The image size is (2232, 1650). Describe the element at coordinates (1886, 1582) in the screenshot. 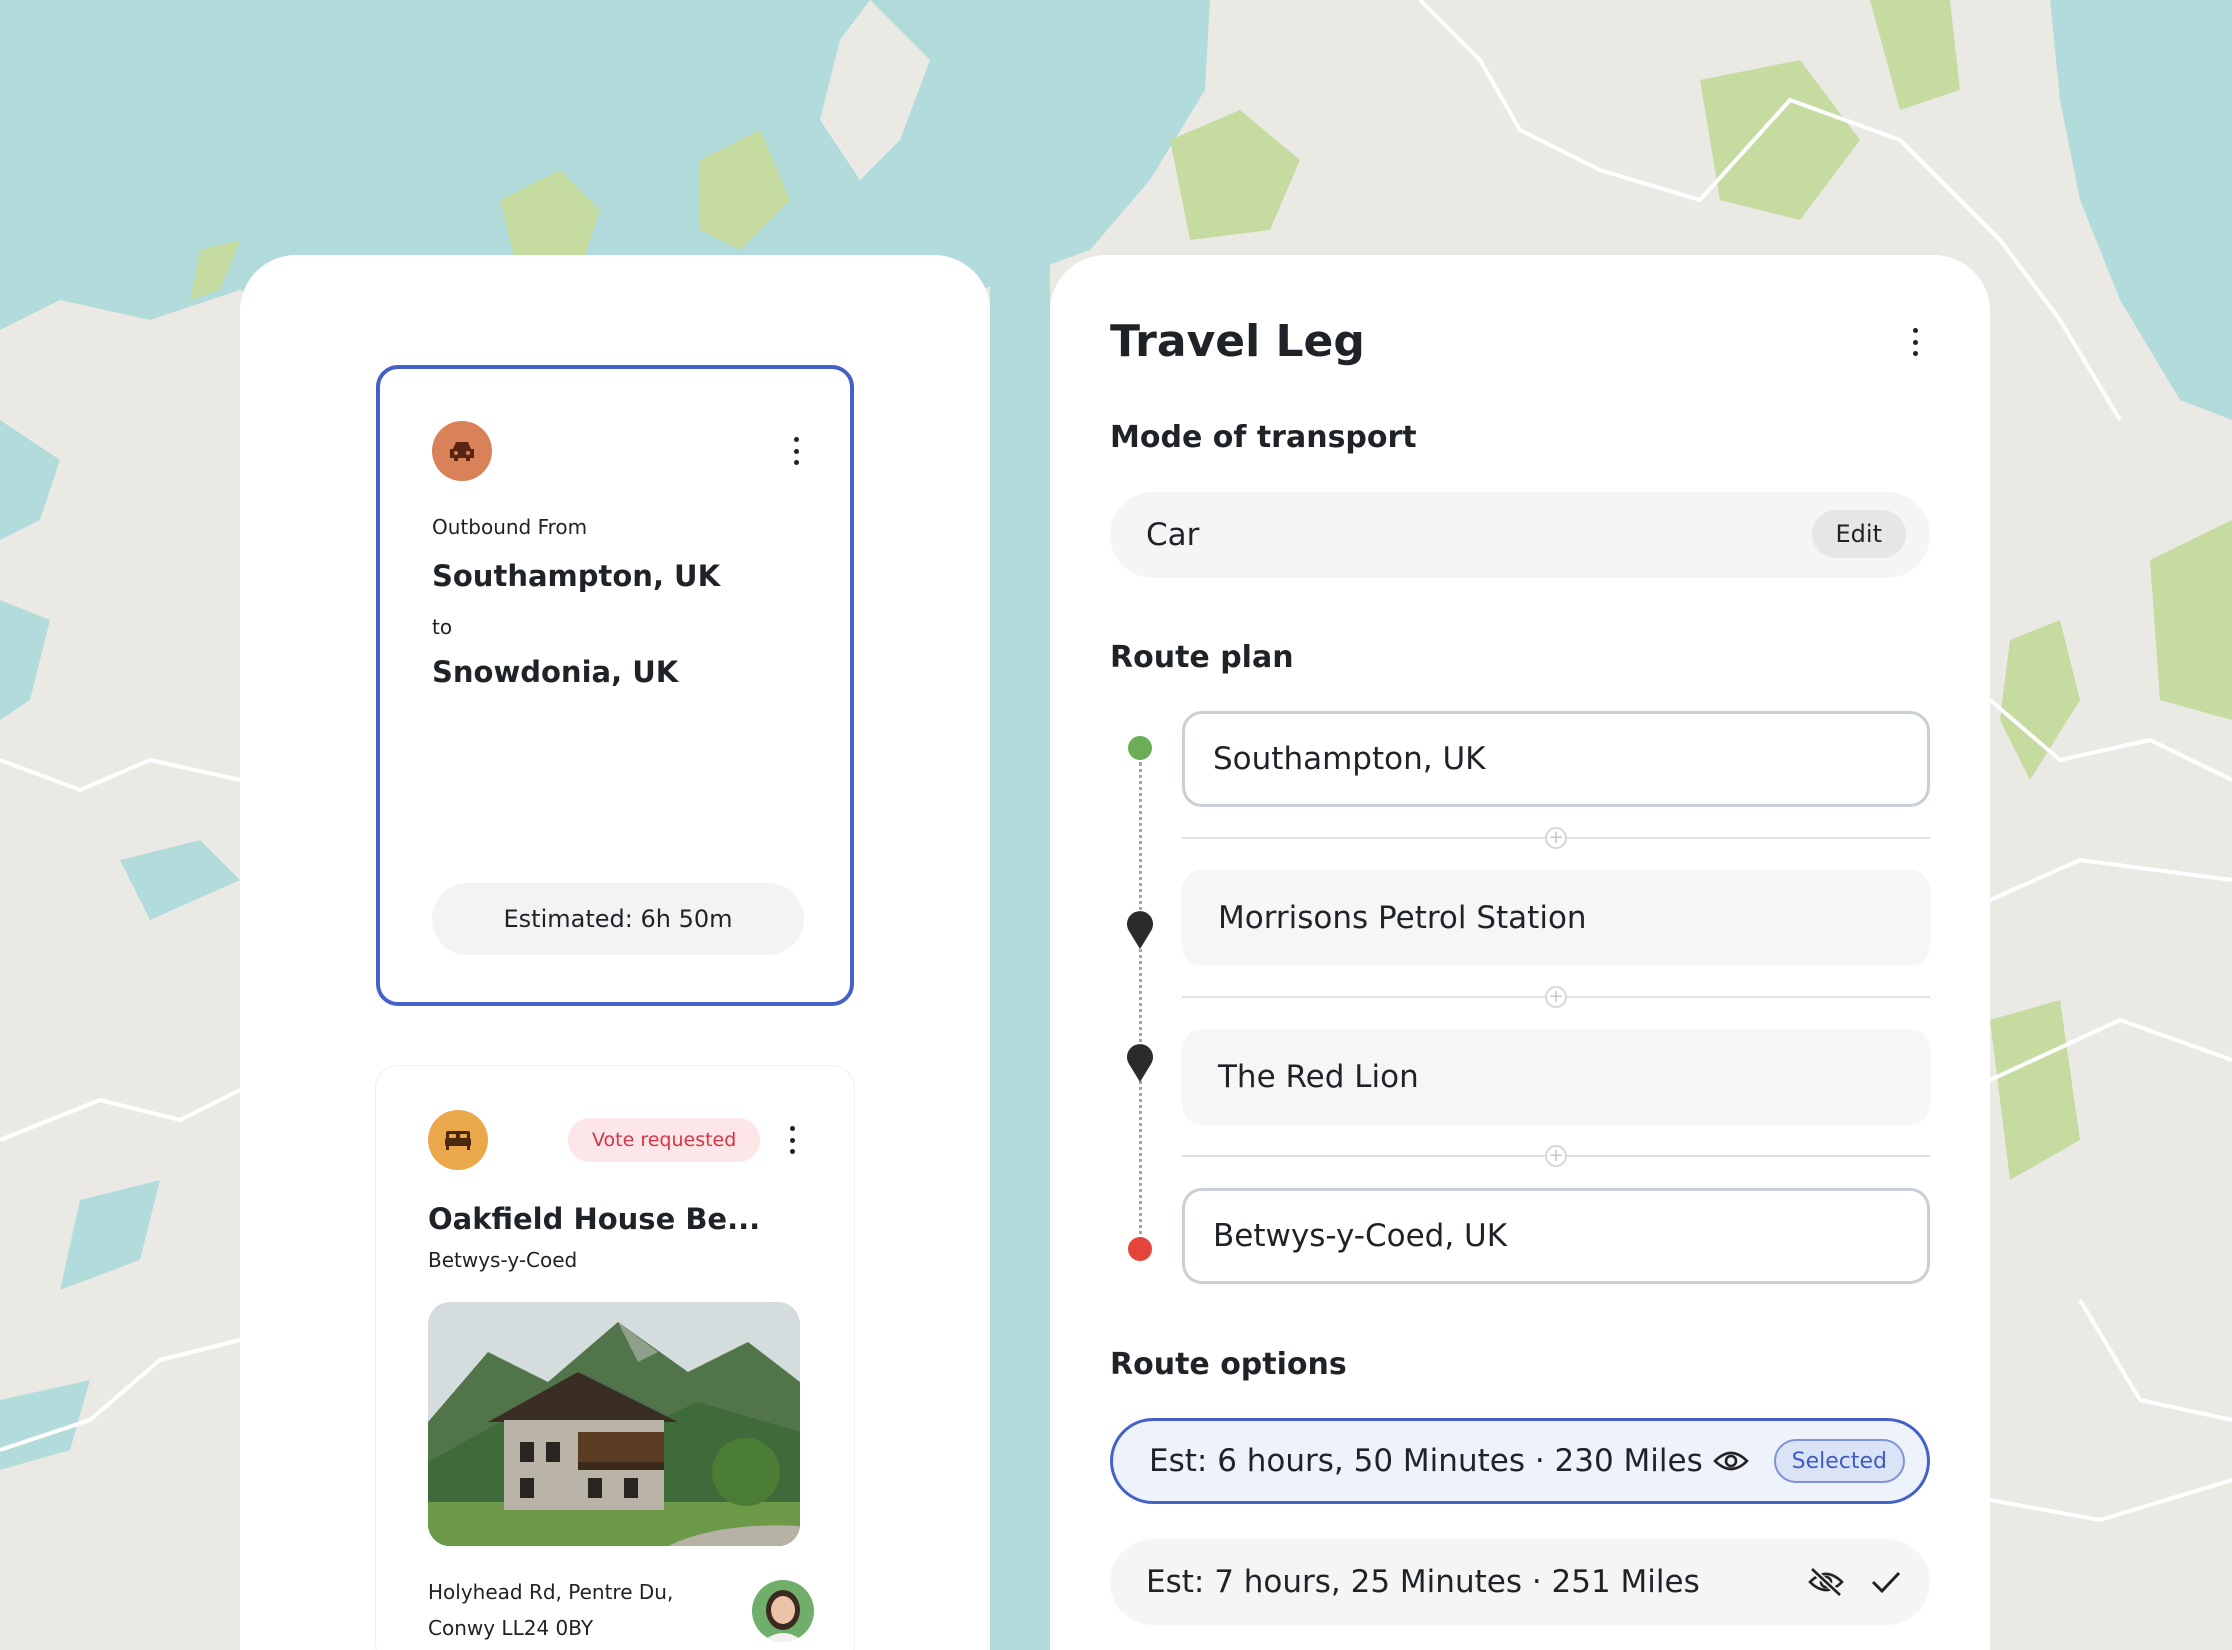

I see `check-icon` at that location.